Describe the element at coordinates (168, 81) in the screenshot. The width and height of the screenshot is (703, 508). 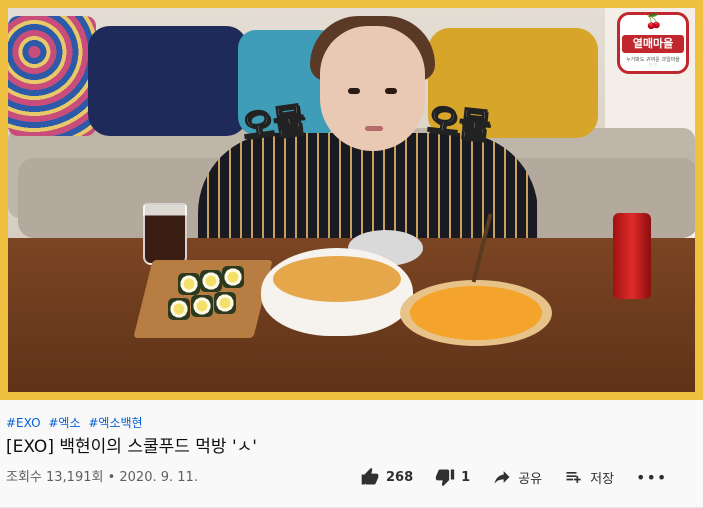
I see `navy-pillow` at that location.